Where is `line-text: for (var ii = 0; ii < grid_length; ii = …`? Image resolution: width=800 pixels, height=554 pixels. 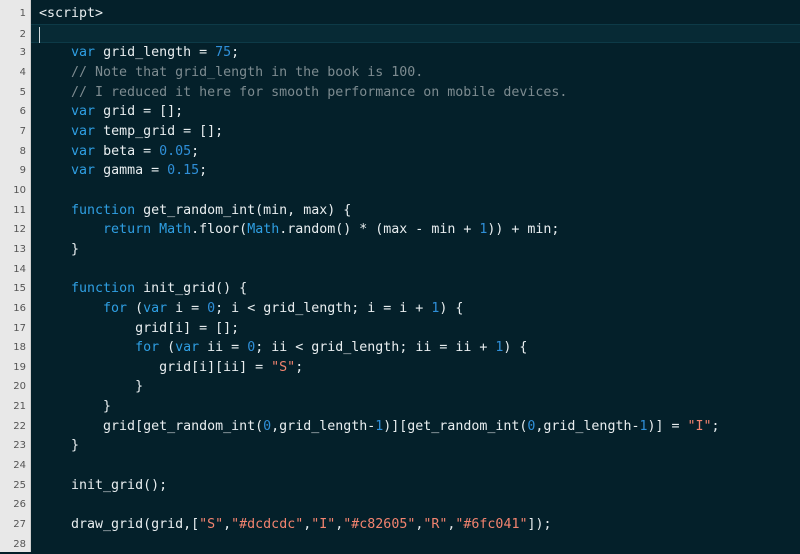
line-text: for (var ii = 0; ii < grid_length; ii = … is located at coordinates (283, 348).